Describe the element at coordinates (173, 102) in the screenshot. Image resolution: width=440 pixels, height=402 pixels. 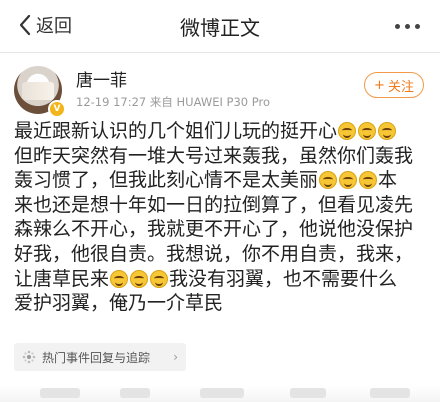
I see `post-meta: 12-19 17:27 来自 HUAWEI P30 Pro` at that location.